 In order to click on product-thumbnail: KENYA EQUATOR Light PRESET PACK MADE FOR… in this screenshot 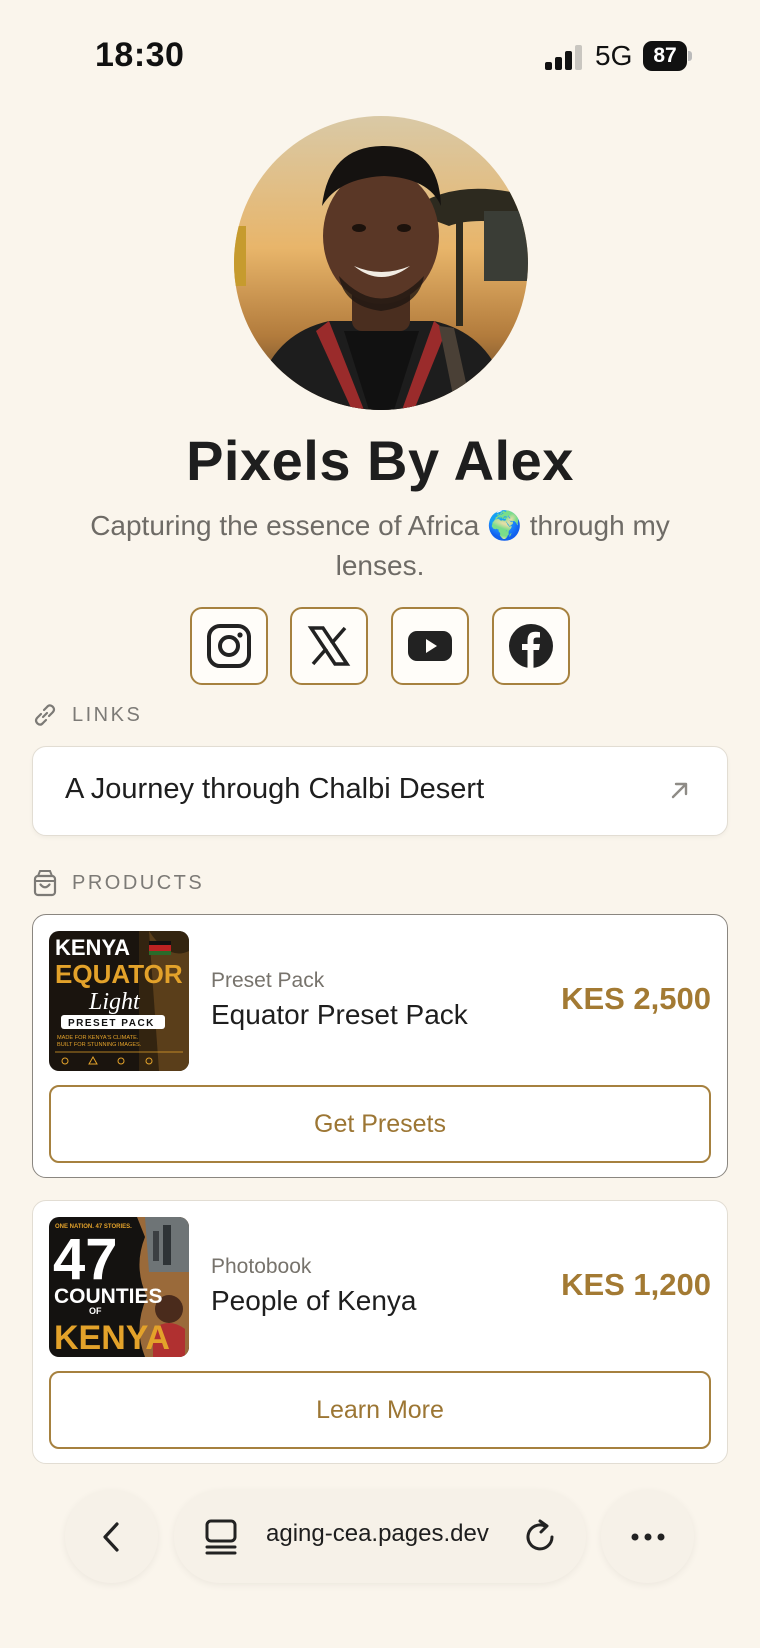, I will do `click(119, 1001)`.